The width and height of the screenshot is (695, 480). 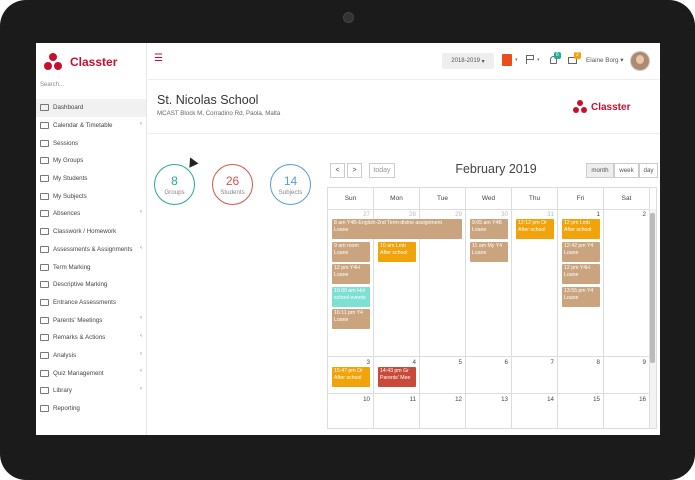 What do you see at coordinates (640, 61) in the screenshot?
I see `avatar` at bounding box center [640, 61].